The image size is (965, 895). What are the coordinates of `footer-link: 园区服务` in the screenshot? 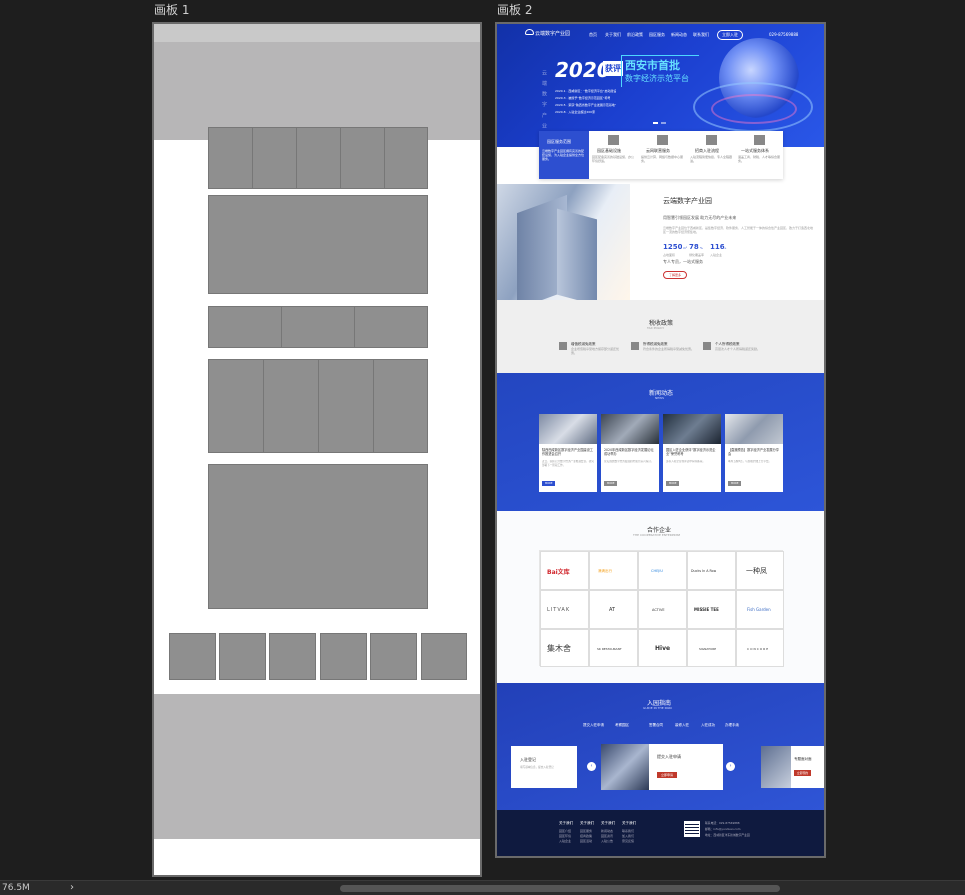 It's located at (586, 831).